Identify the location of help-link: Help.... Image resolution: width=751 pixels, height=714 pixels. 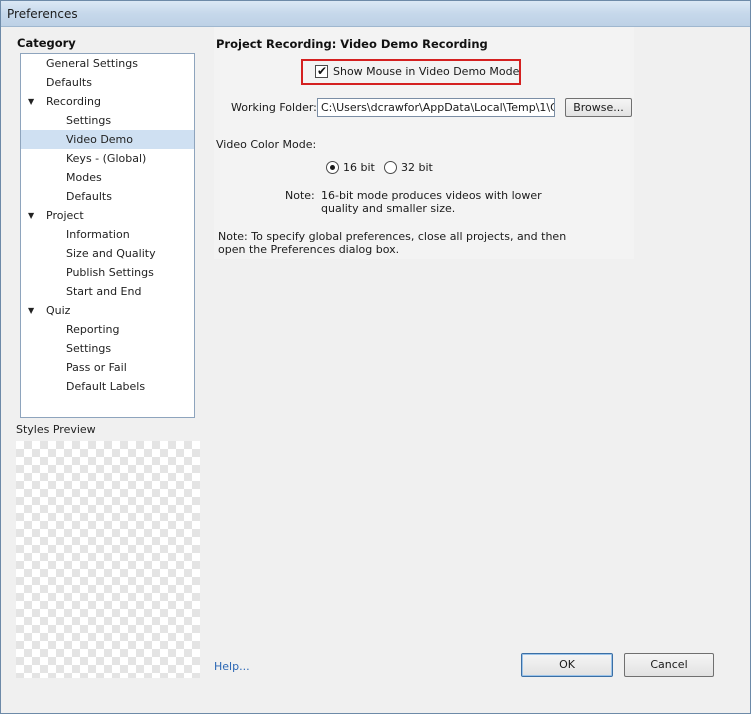
(232, 666).